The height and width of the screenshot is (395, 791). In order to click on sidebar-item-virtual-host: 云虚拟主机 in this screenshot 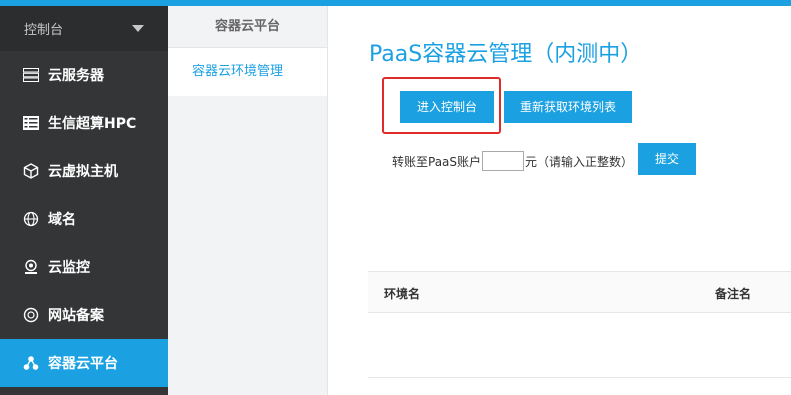, I will do `click(84, 171)`.